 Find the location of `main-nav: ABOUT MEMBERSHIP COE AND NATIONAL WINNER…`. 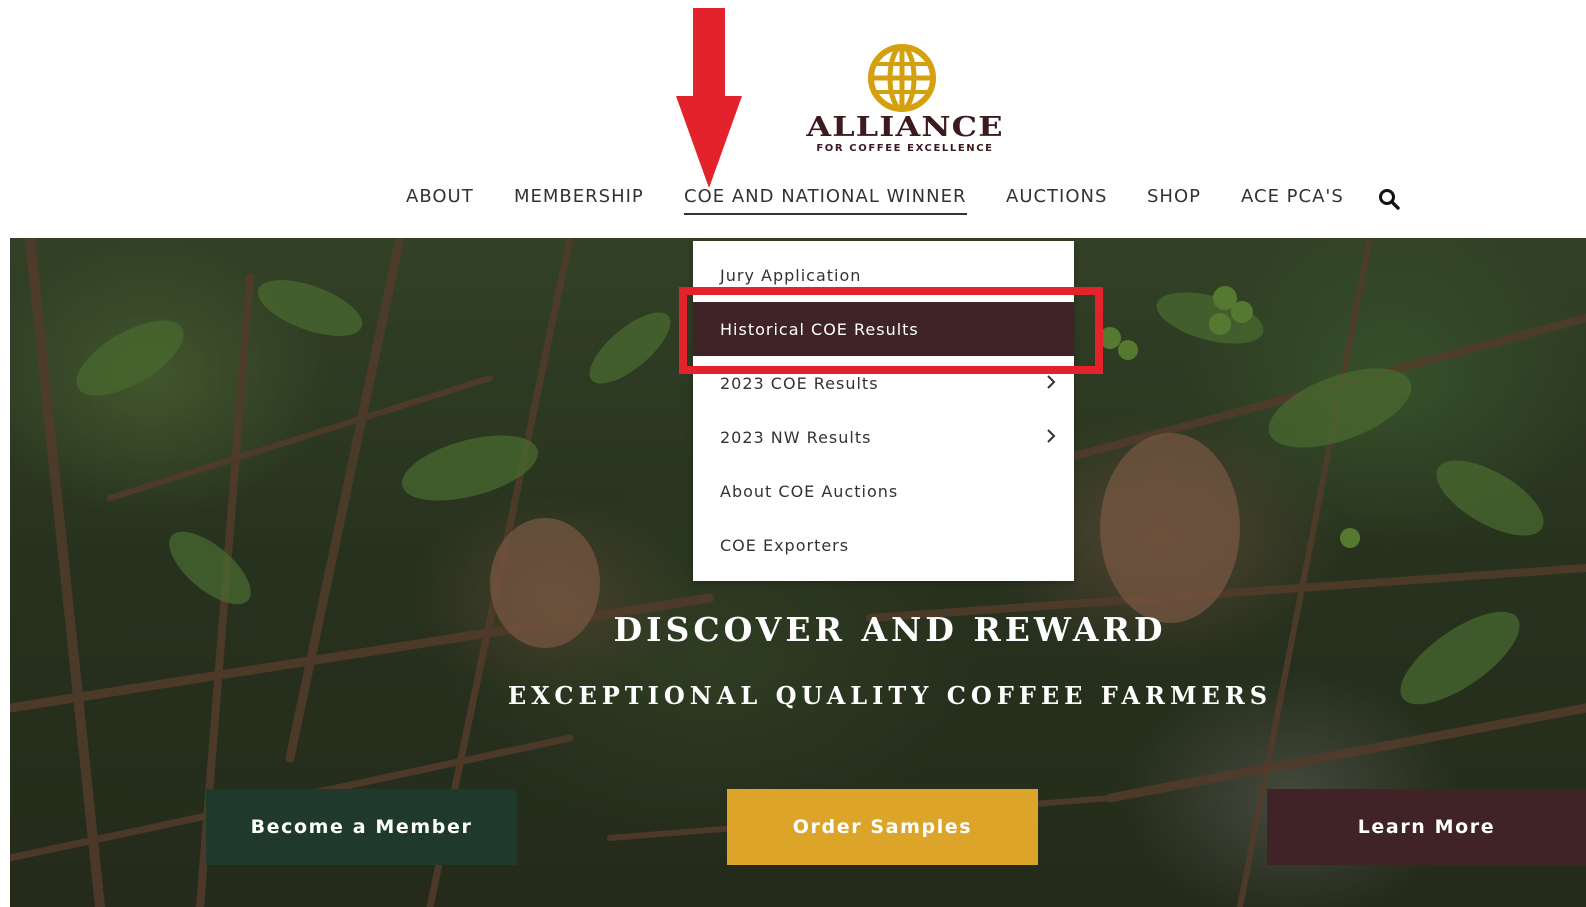

main-nav: ABOUT MEMBERSHIP COE AND NATIONAL WINNER… is located at coordinates (793, 201).